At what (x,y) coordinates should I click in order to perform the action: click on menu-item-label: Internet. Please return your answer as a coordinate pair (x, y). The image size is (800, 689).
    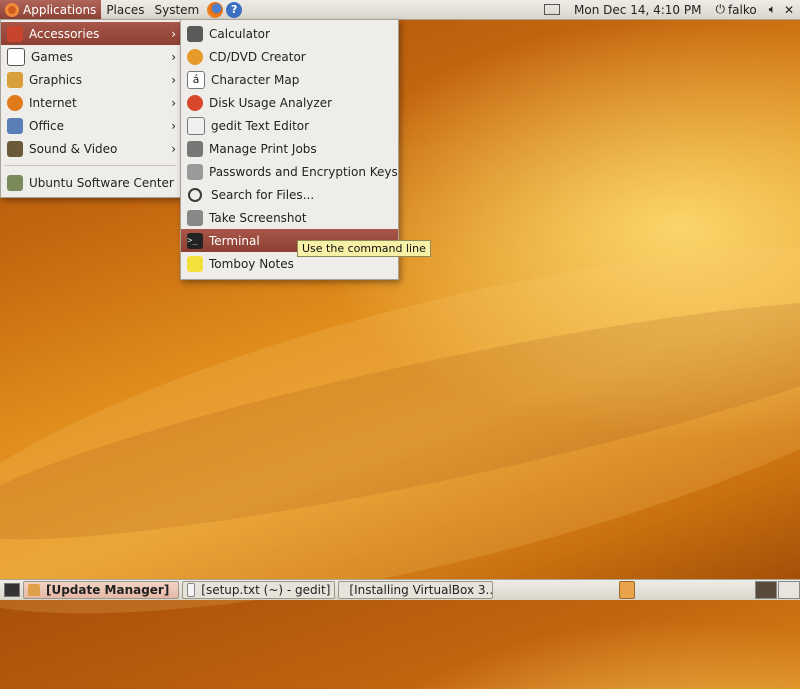
    Looking at the image, I should click on (53, 102).